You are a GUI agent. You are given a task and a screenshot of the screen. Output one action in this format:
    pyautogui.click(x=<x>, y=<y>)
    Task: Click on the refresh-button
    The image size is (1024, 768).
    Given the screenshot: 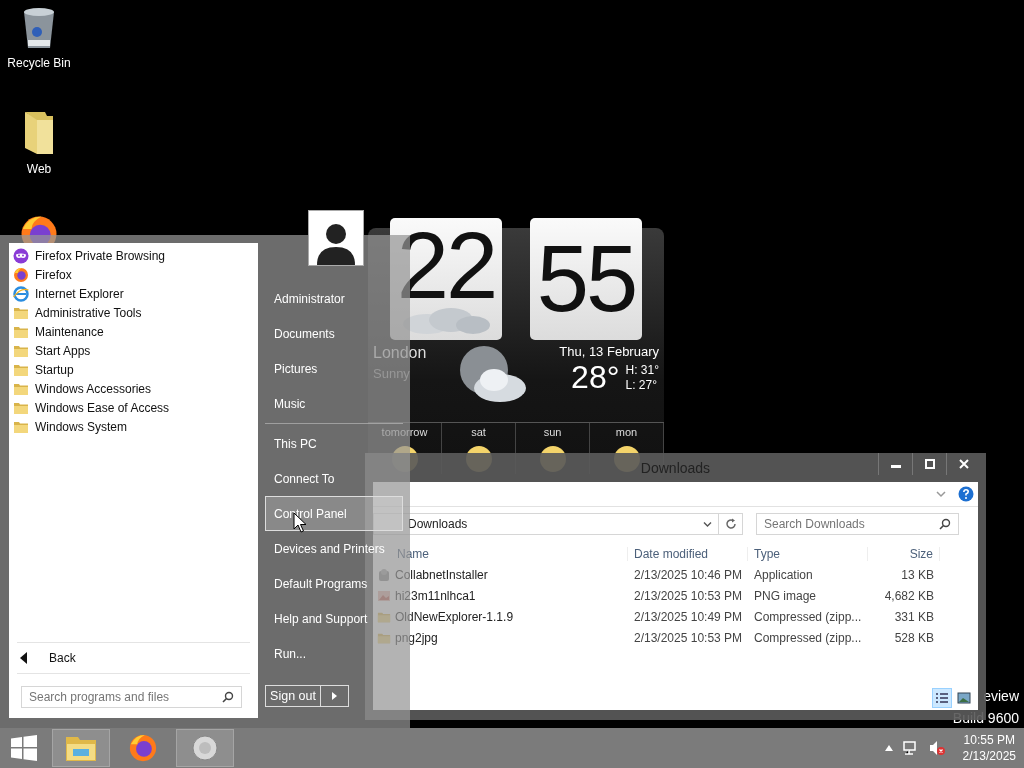 What is the action you would take?
    pyautogui.click(x=731, y=524)
    